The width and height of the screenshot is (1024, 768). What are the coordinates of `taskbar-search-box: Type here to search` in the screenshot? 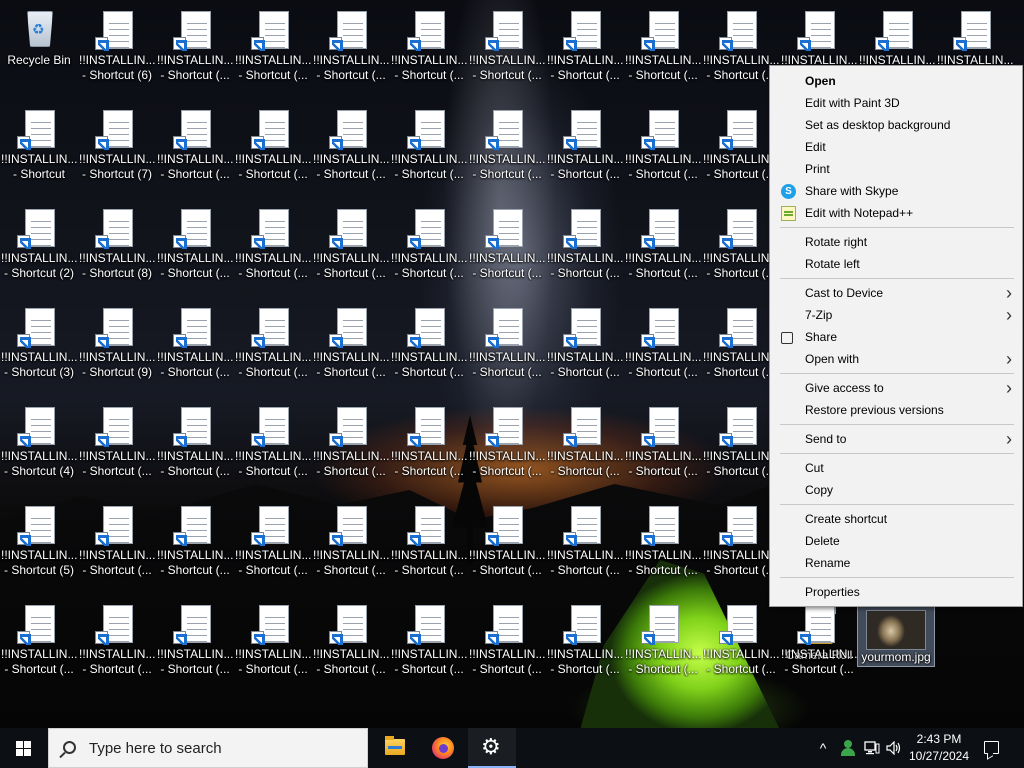 It's located at (208, 748).